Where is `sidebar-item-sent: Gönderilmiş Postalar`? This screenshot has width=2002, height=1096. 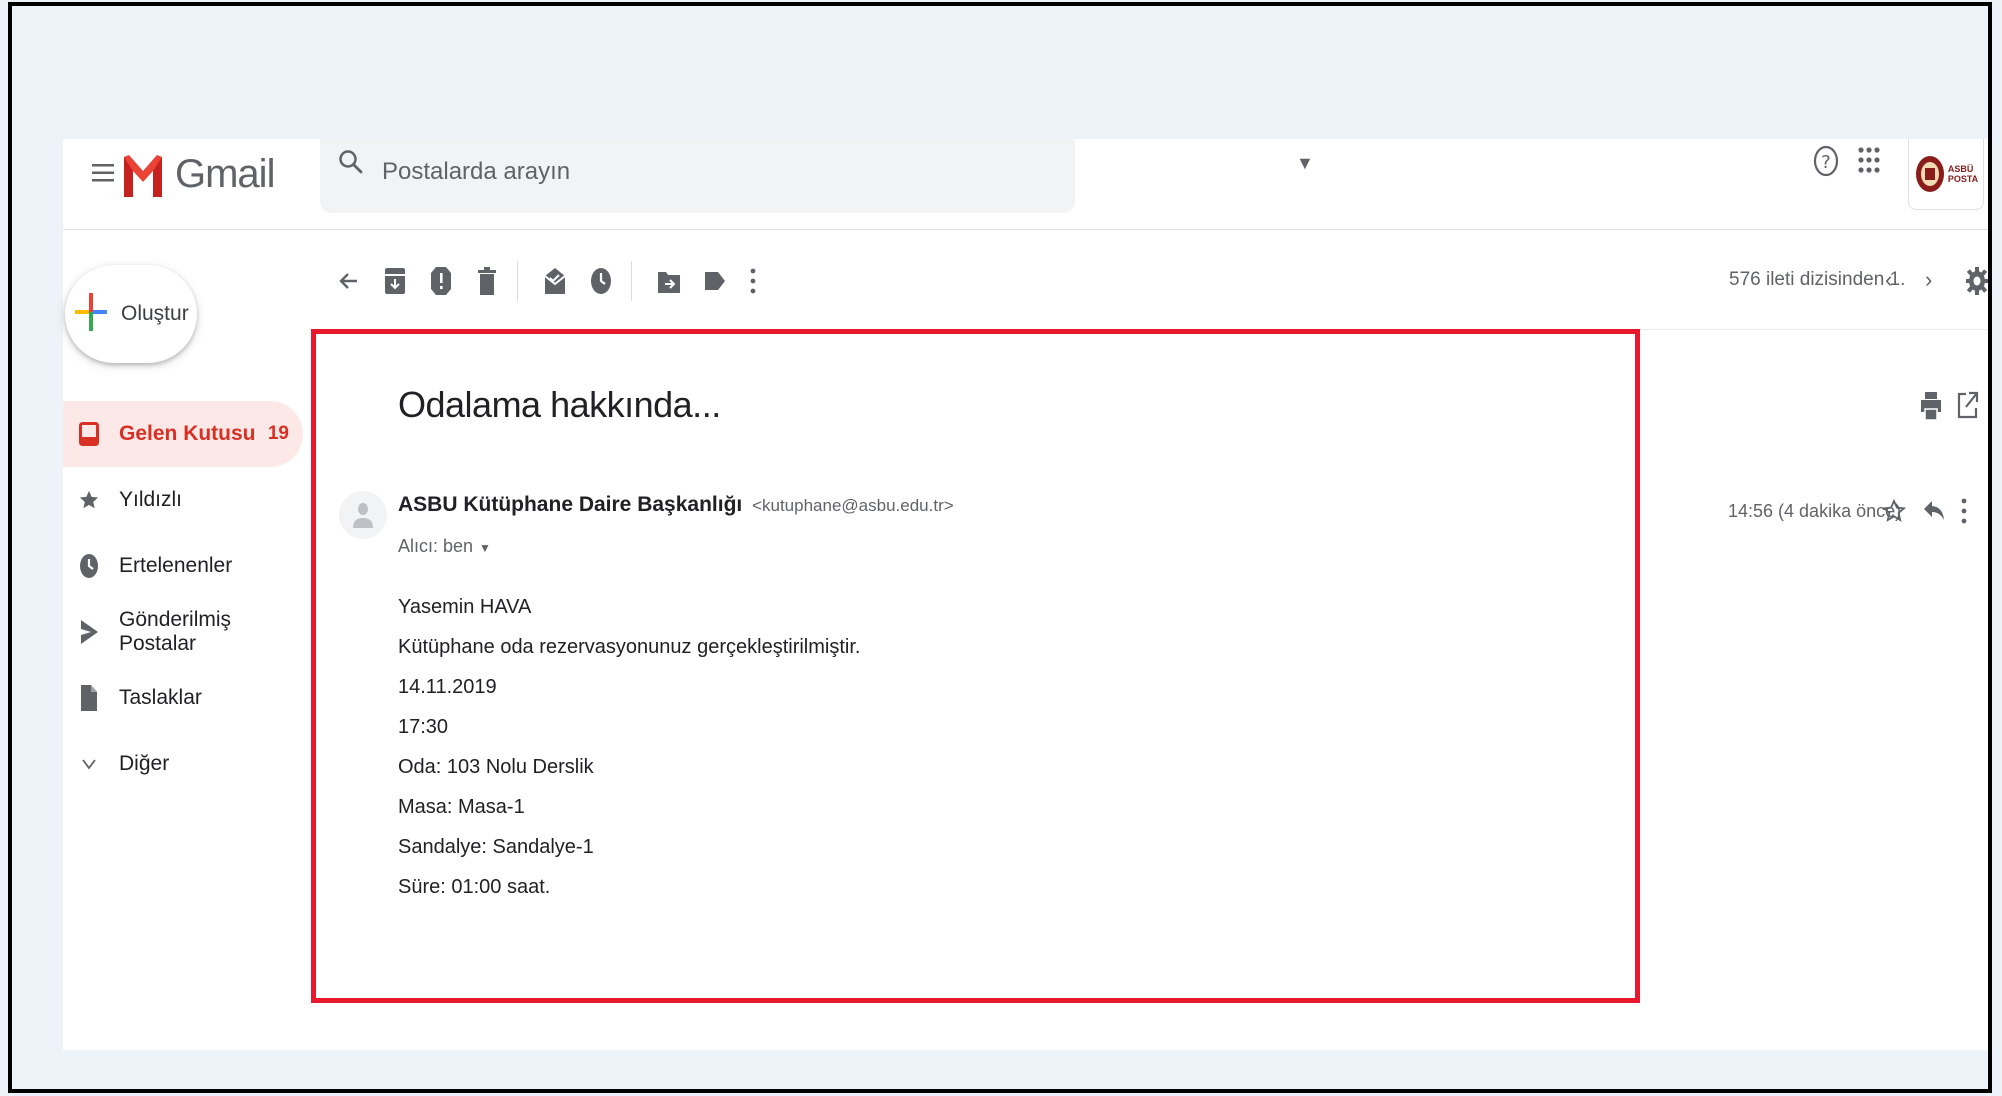
sidebar-item-sent: Gönderilmiş Postalar is located at coordinates (183, 632).